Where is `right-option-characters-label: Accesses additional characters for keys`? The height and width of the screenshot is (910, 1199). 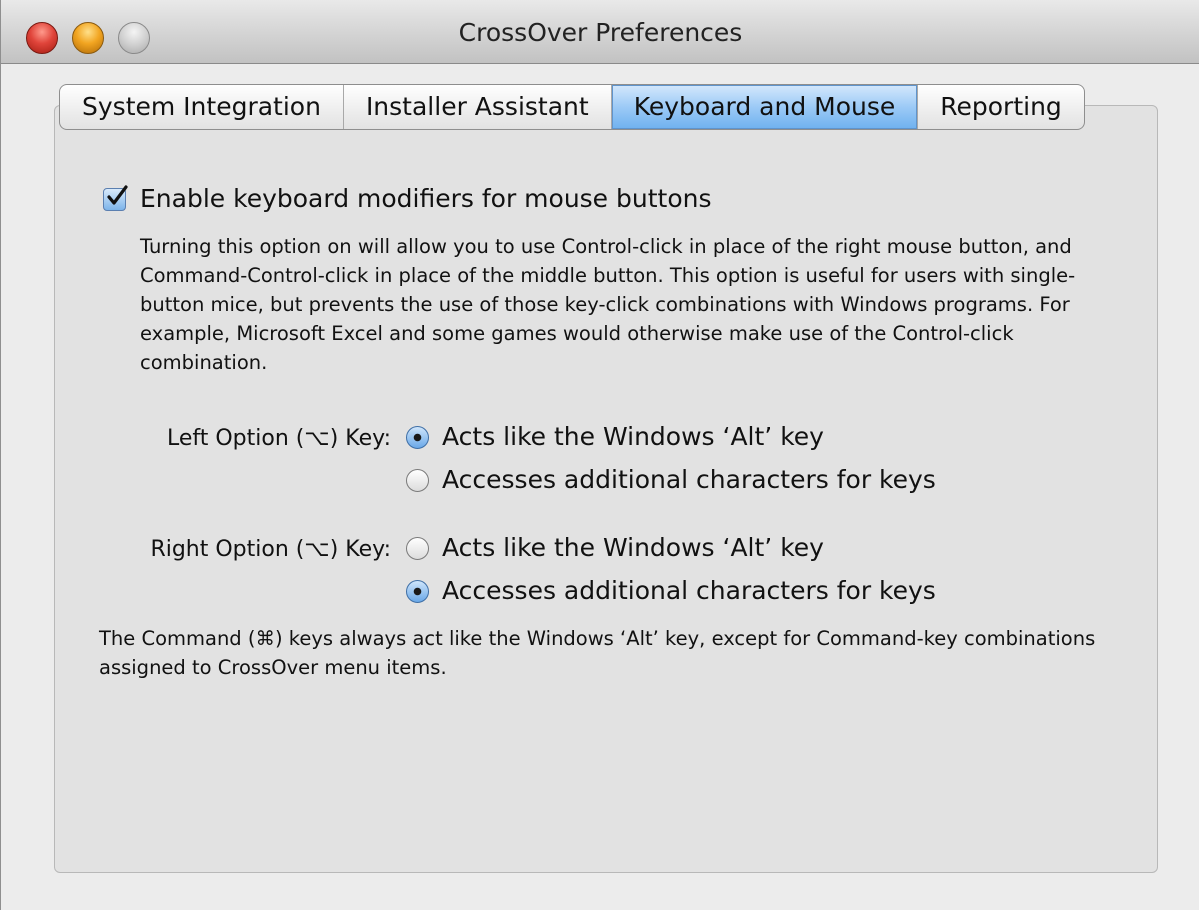
right-option-characters-label: Accesses additional characters for keys is located at coordinates (689, 590).